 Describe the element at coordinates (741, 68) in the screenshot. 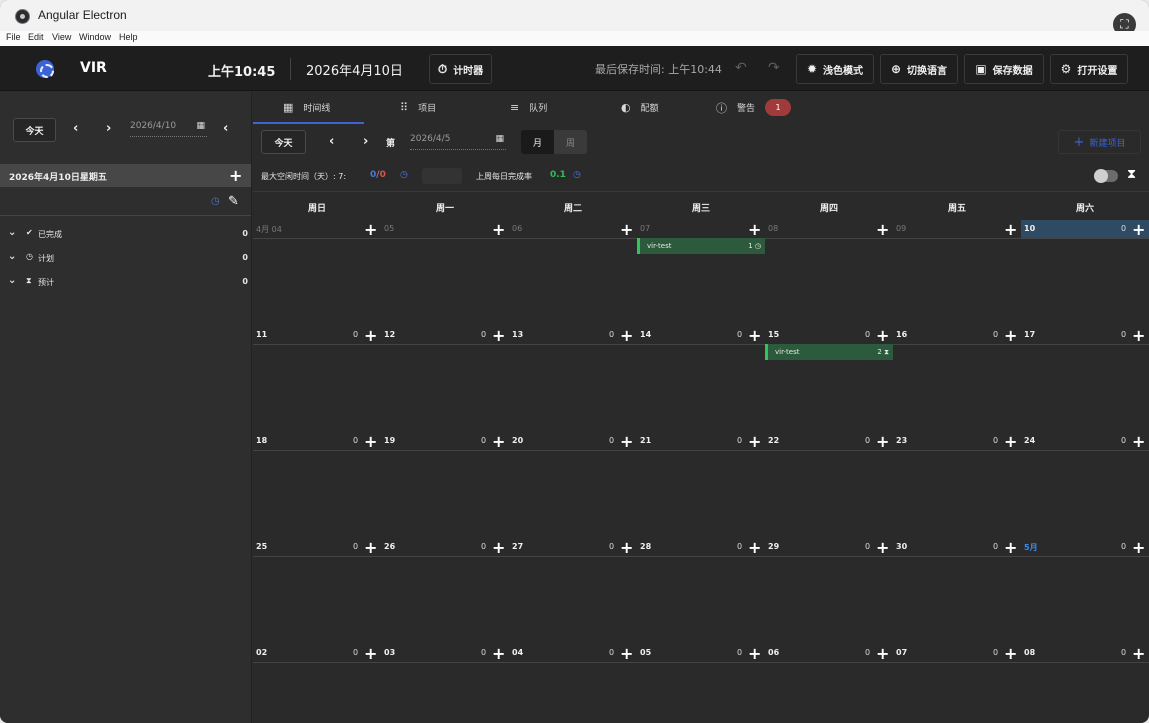

I see `undo-icon: ↶` at that location.